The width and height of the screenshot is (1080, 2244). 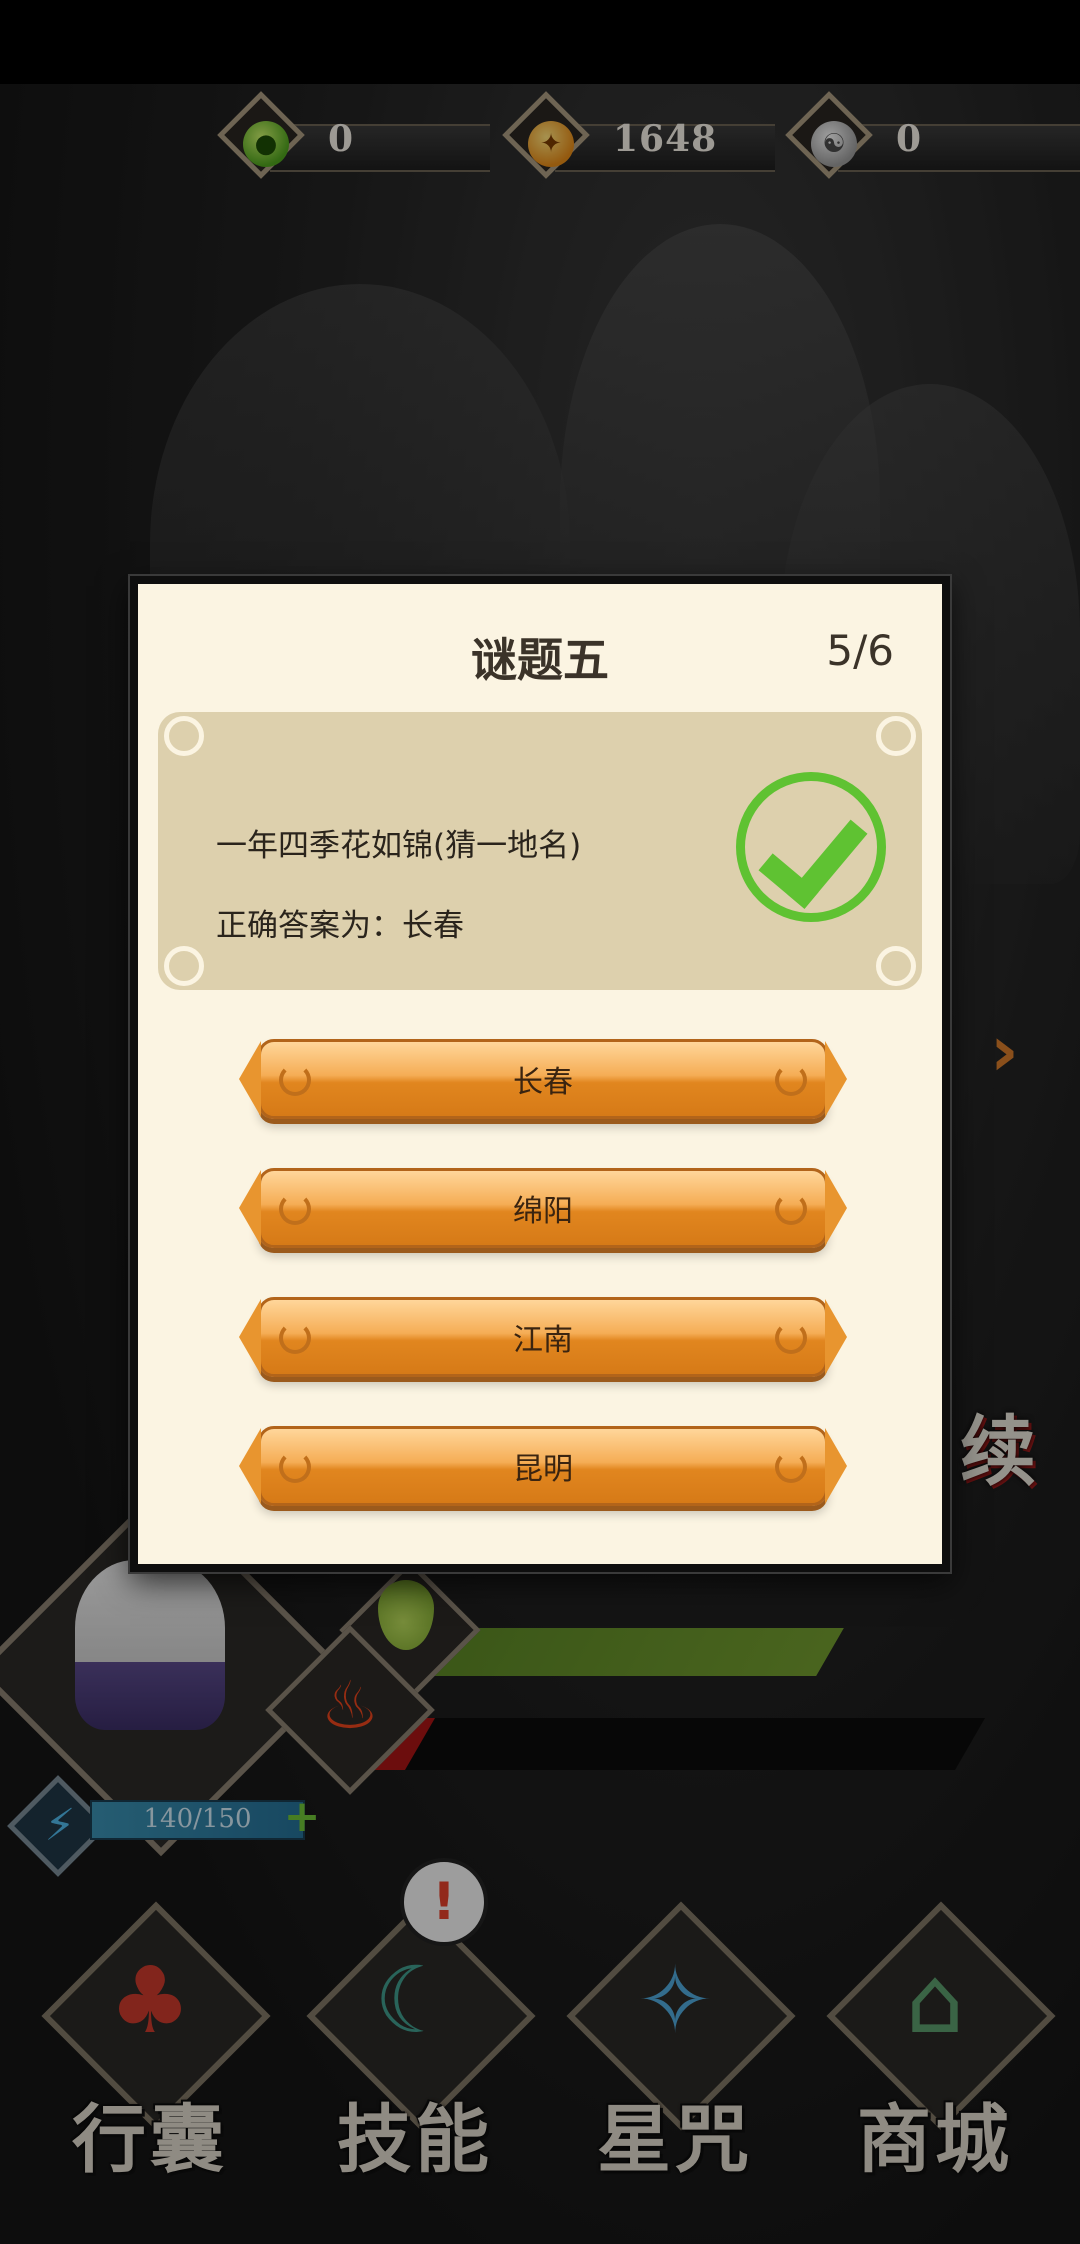 I want to click on answer-option-label: 绵阳, so click(x=543, y=1211).